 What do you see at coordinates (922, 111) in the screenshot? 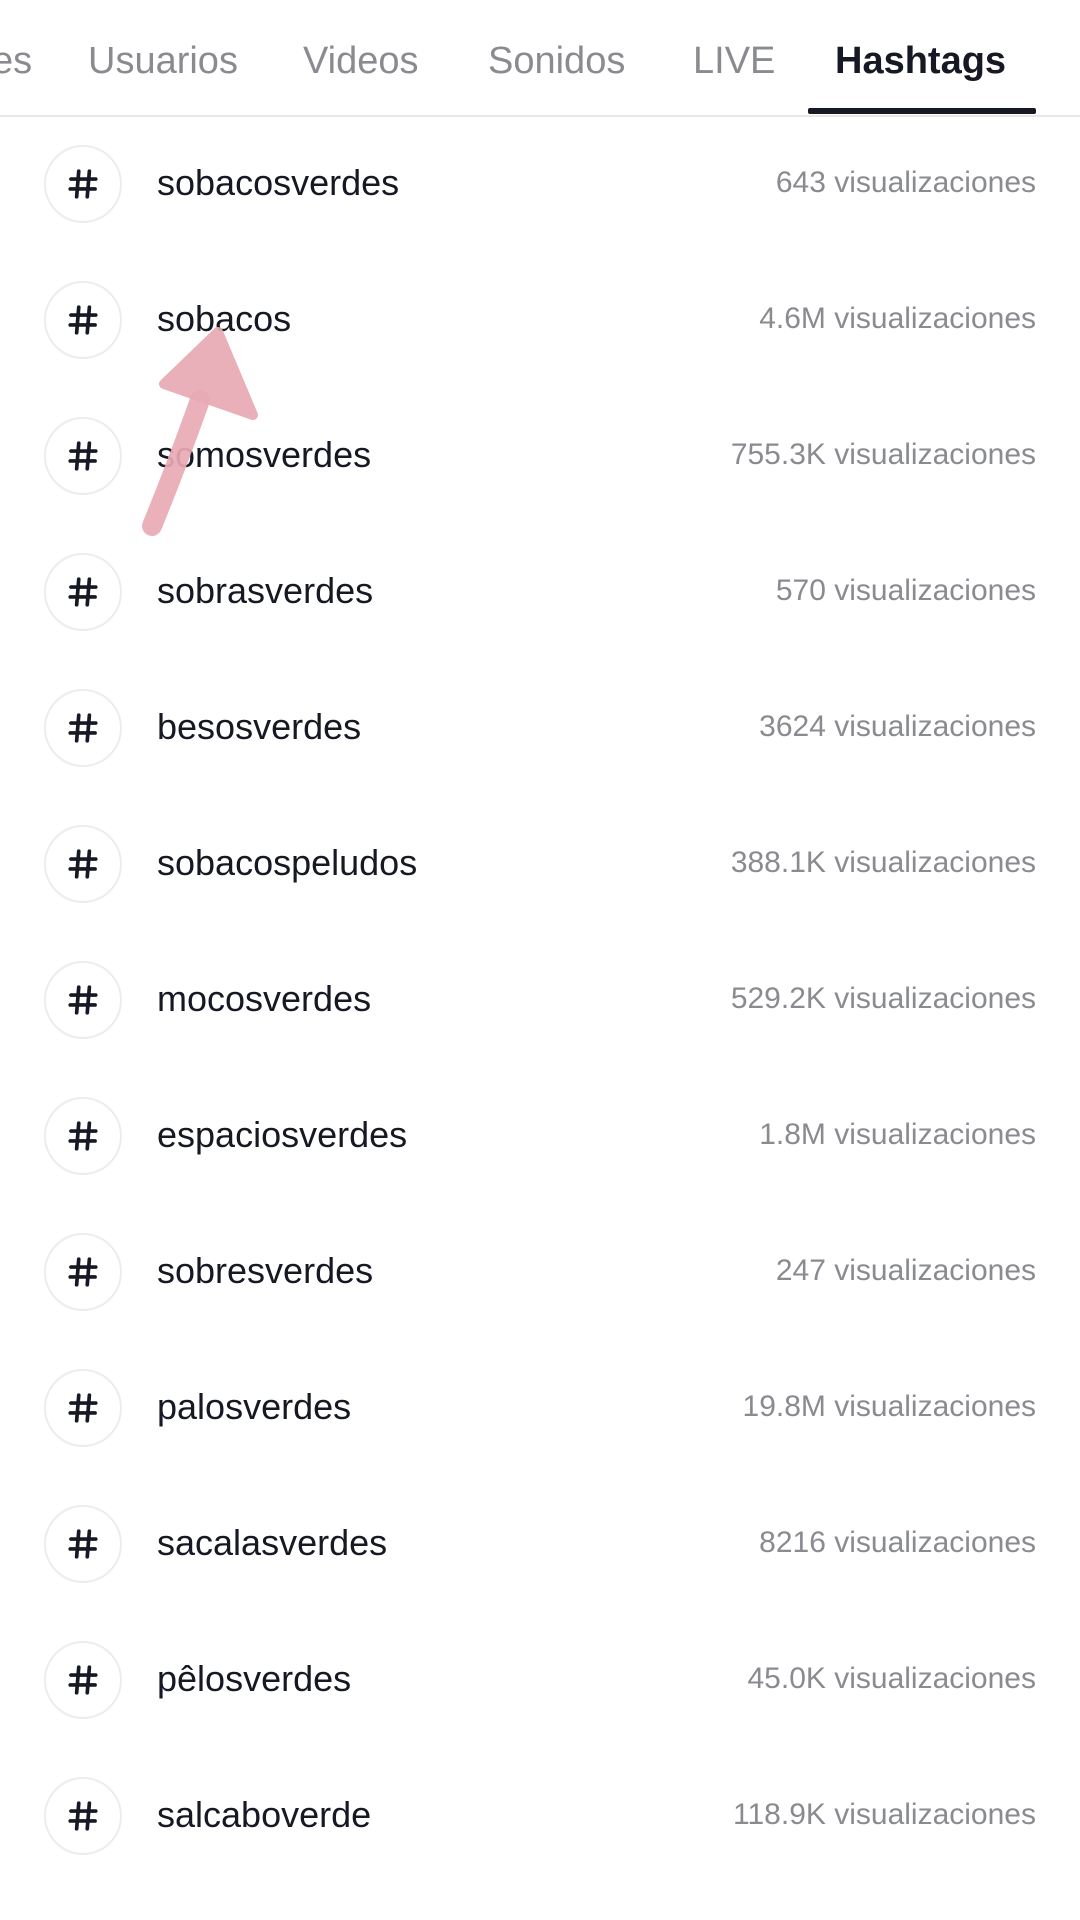
I see `active-tab-indicator` at bounding box center [922, 111].